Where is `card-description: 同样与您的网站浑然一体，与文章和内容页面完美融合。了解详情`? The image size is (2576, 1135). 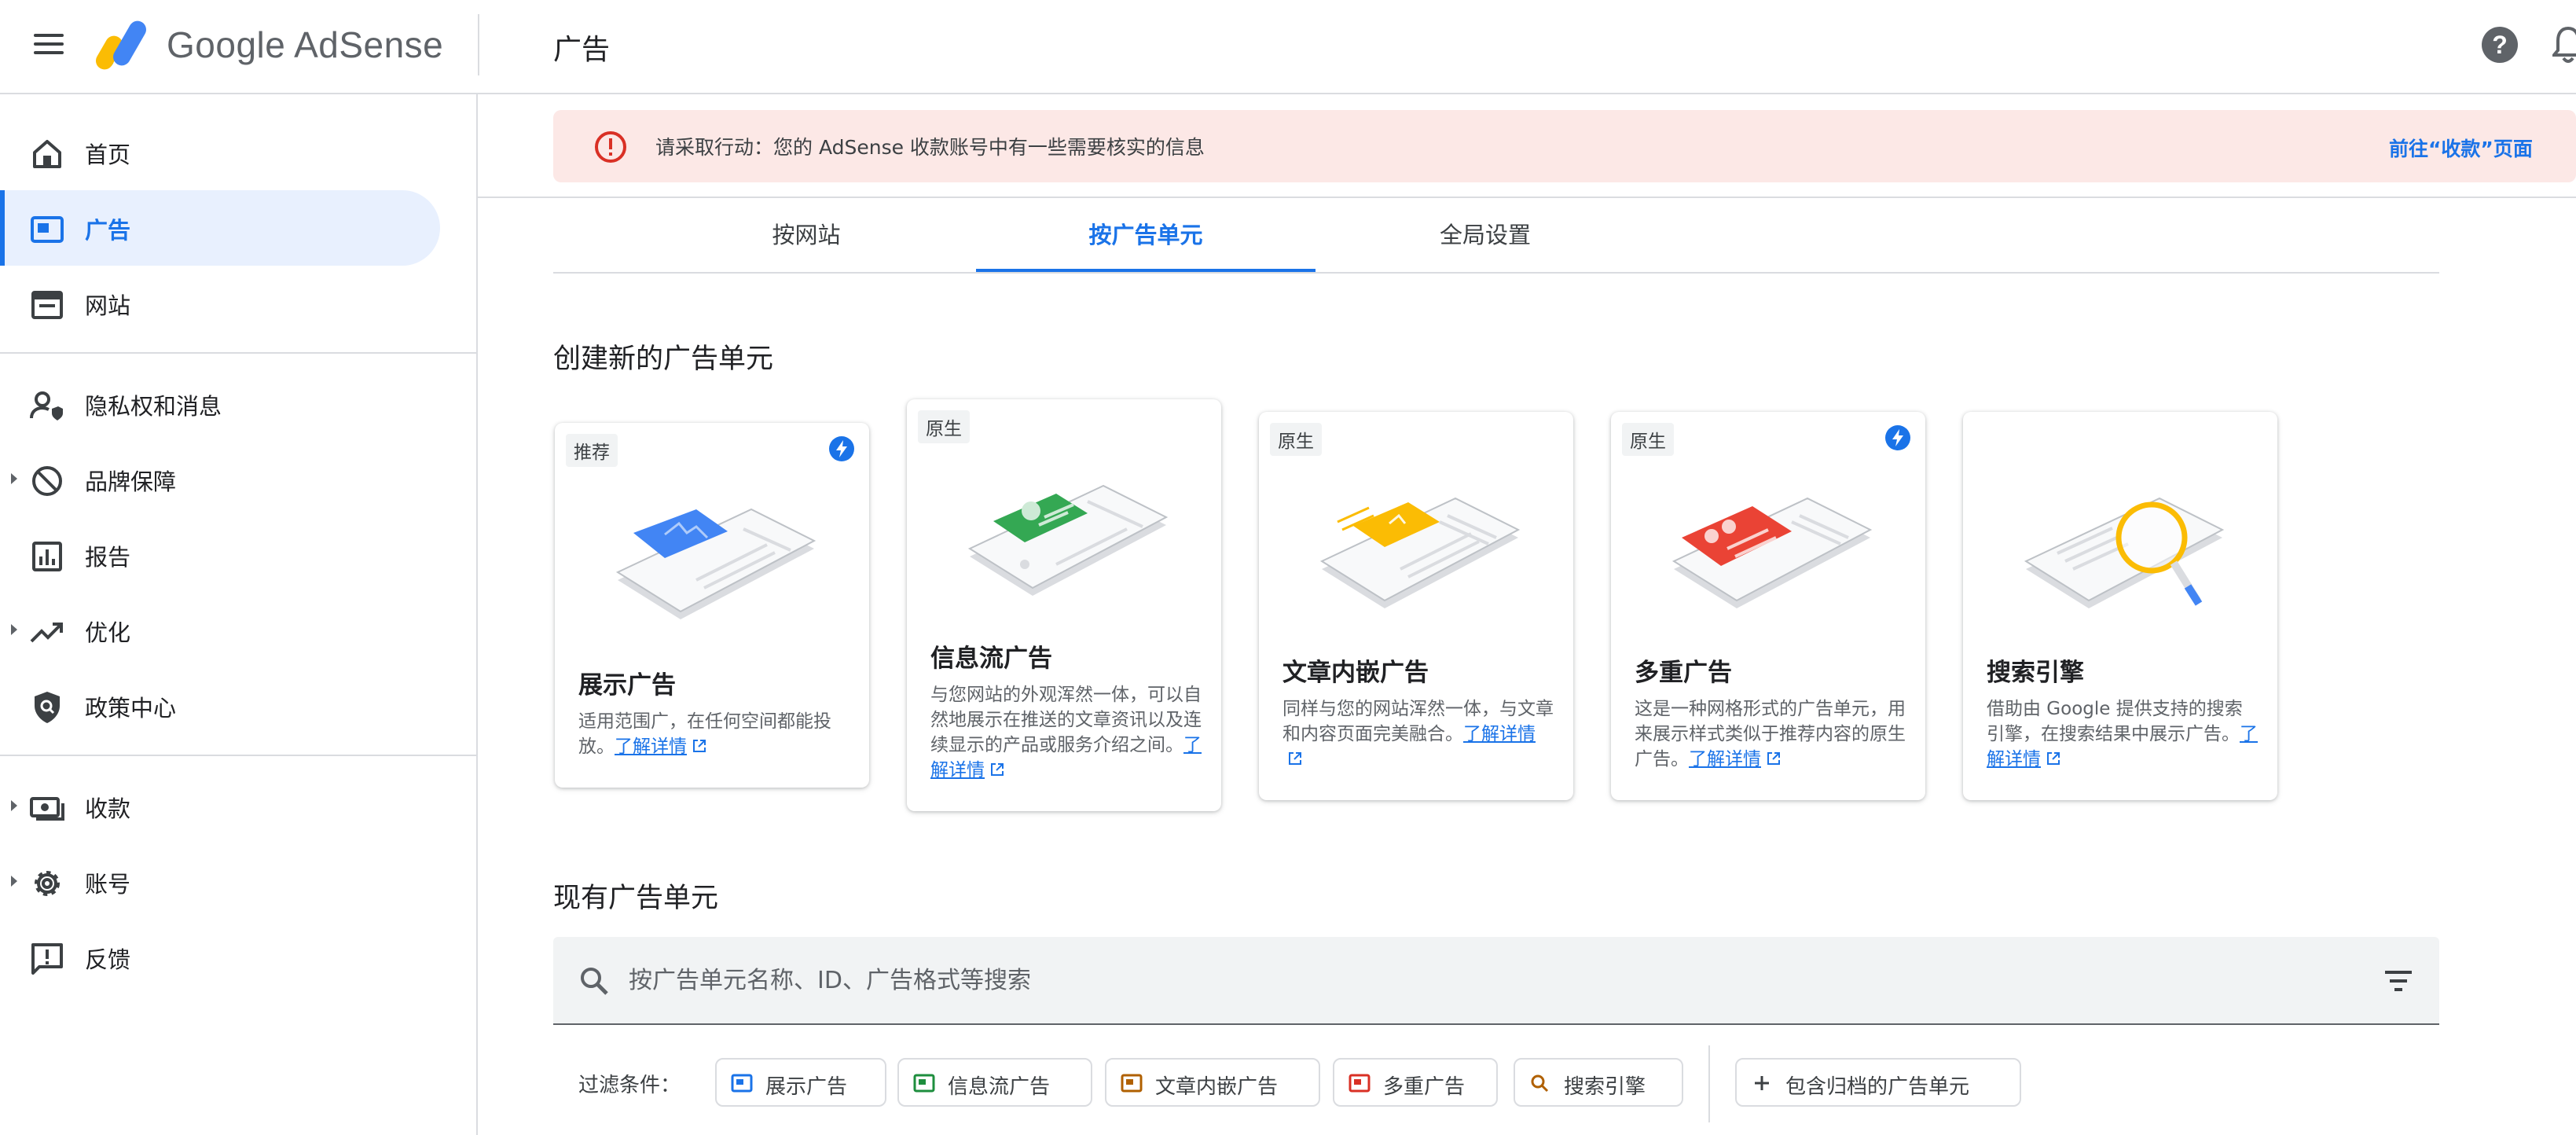
card-description: 同样与您的网站浑然一体，与文章和内容页面完美融合。了解详情 is located at coordinates (1418, 734).